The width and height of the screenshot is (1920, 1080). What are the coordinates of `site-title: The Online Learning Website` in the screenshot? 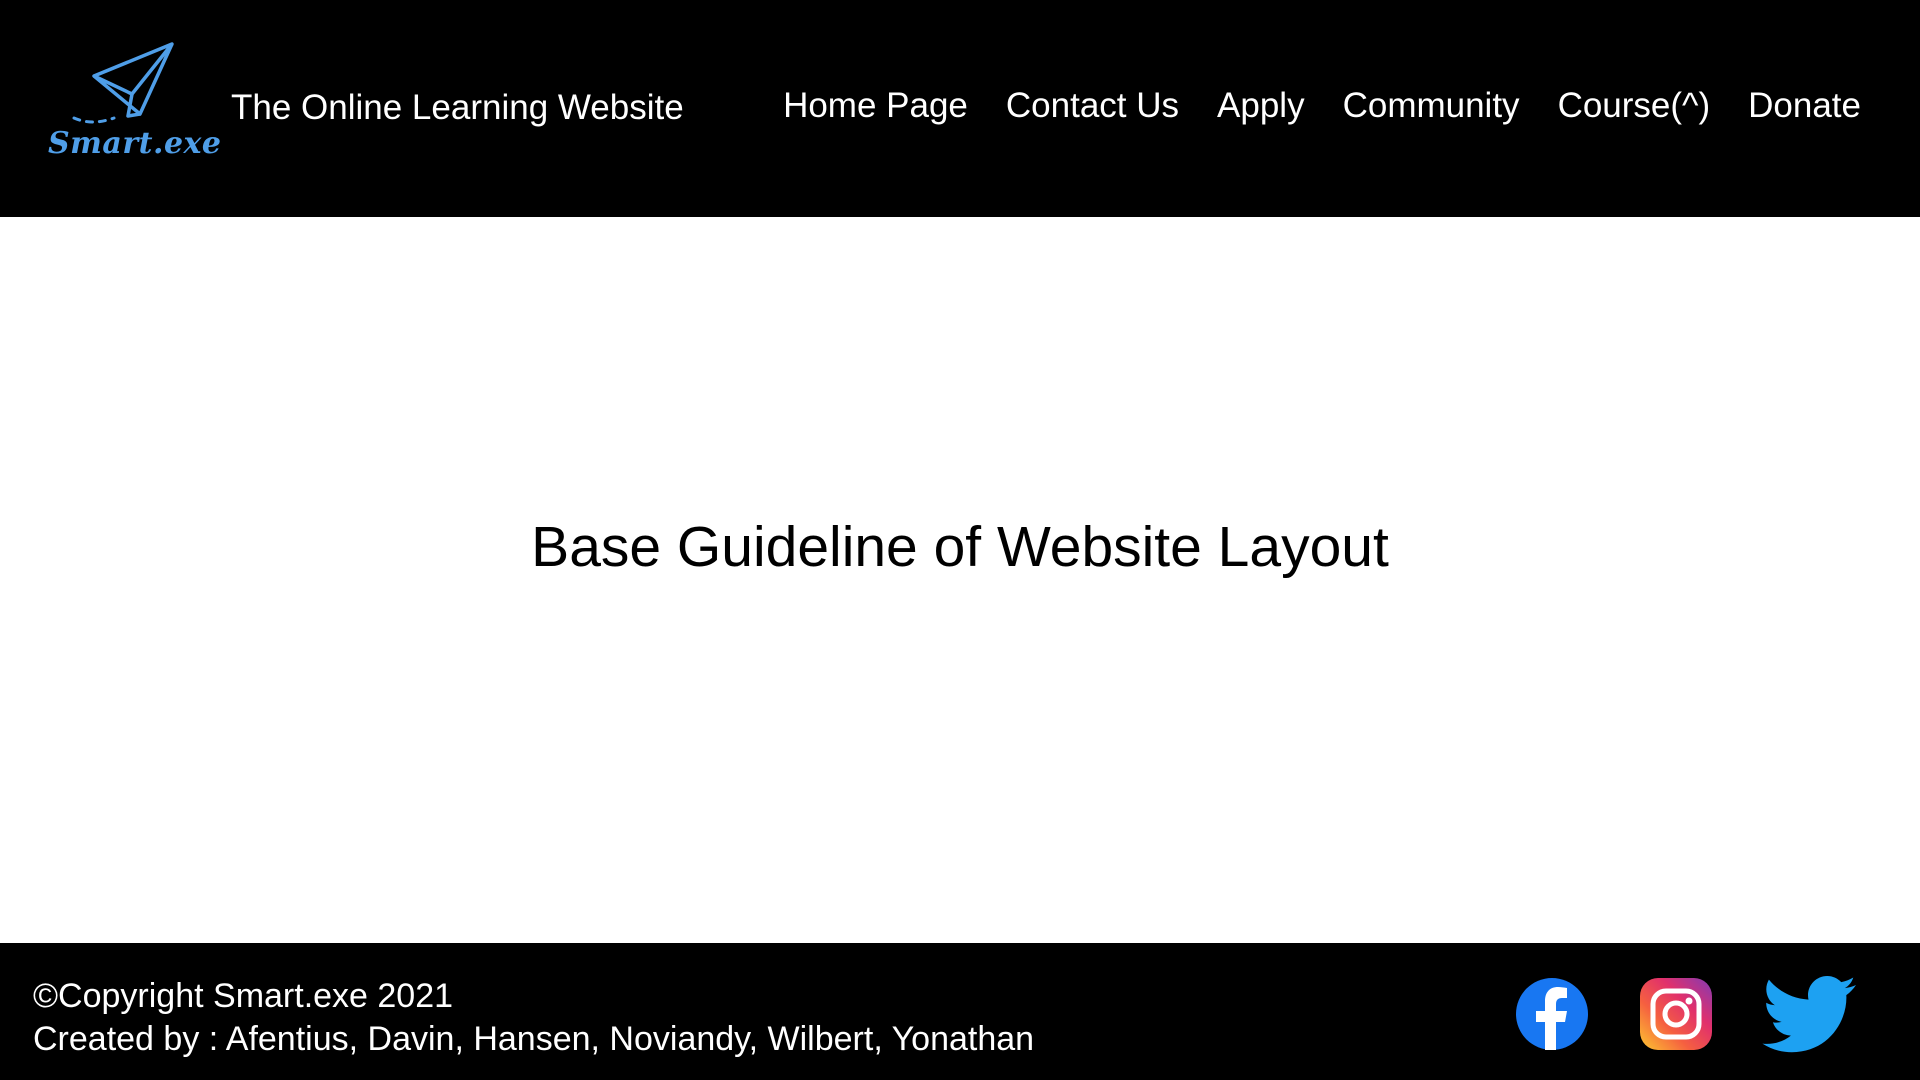 It's located at (457, 107).